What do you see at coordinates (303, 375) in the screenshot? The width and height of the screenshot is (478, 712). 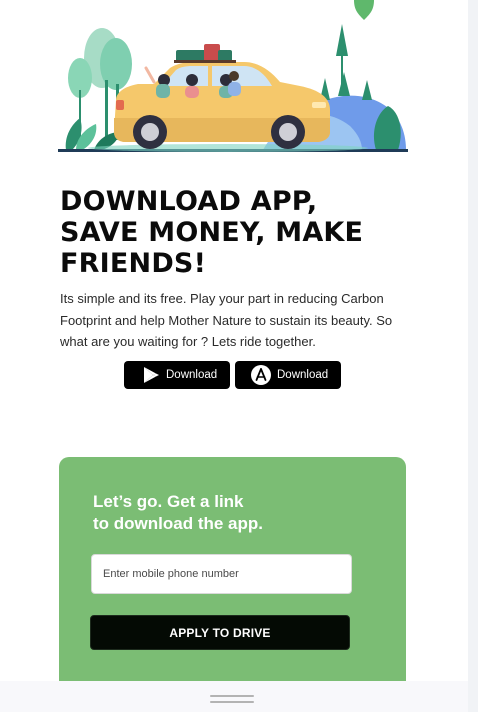 I see `app-store-download-label: Download` at bounding box center [303, 375].